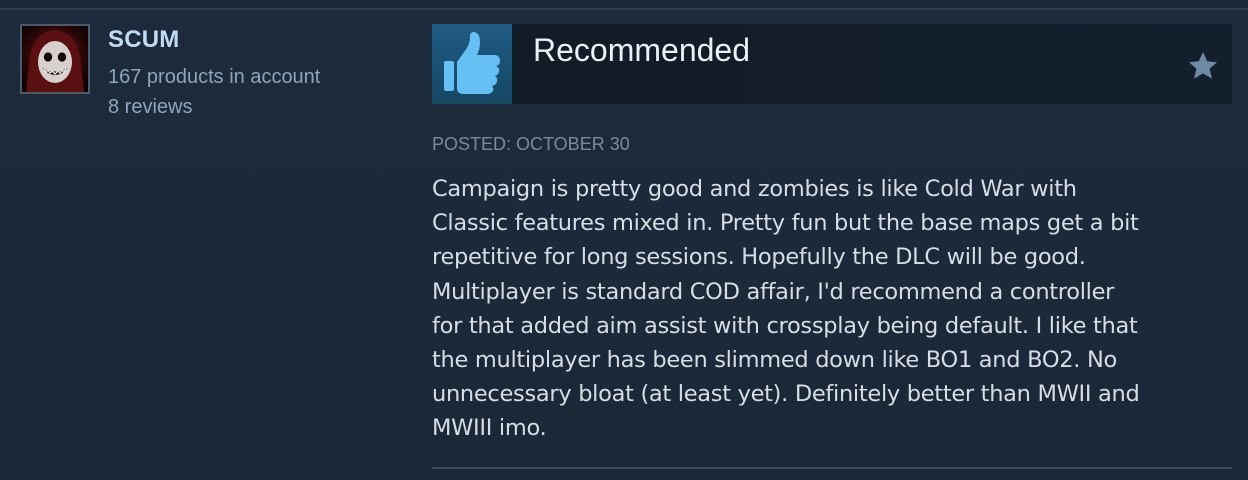 The width and height of the screenshot is (1248, 480). Describe the element at coordinates (214, 77) in the screenshot. I see `author-products-count: 167 products in account` at that location.